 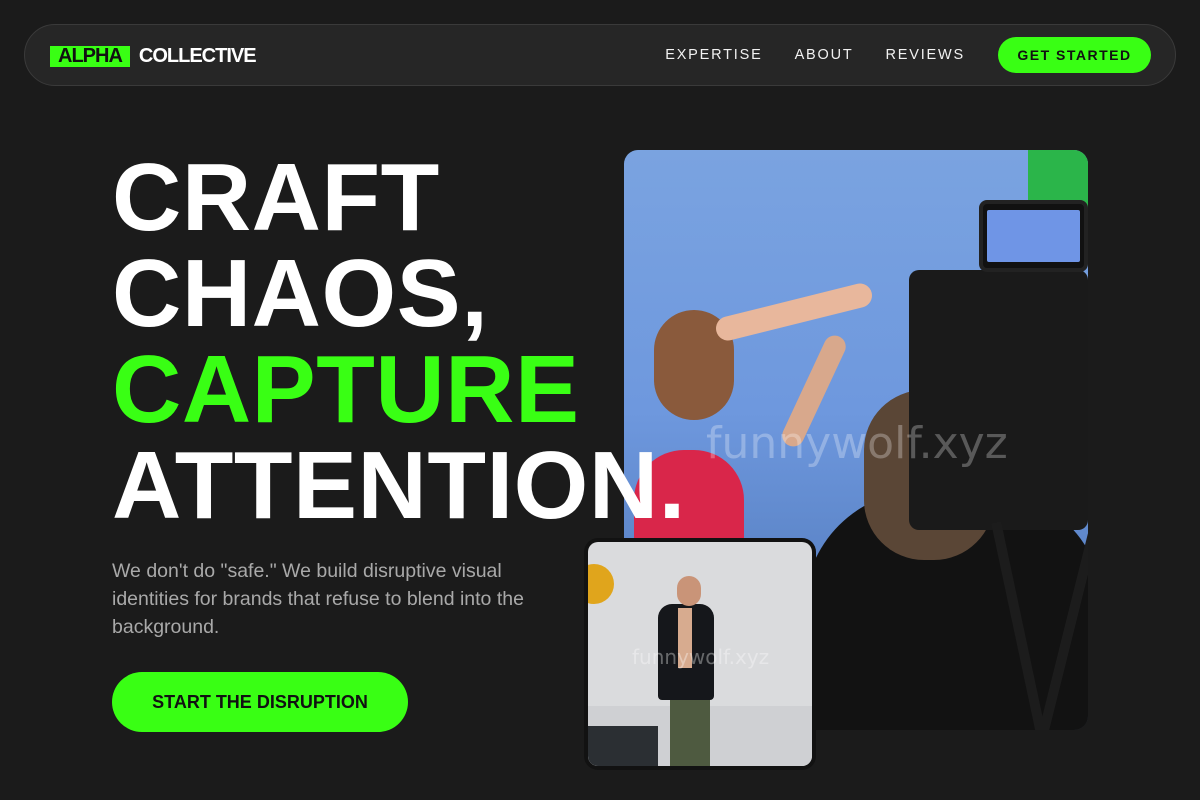 I want to click on monitor-screen, so click(x=1033, y=236).